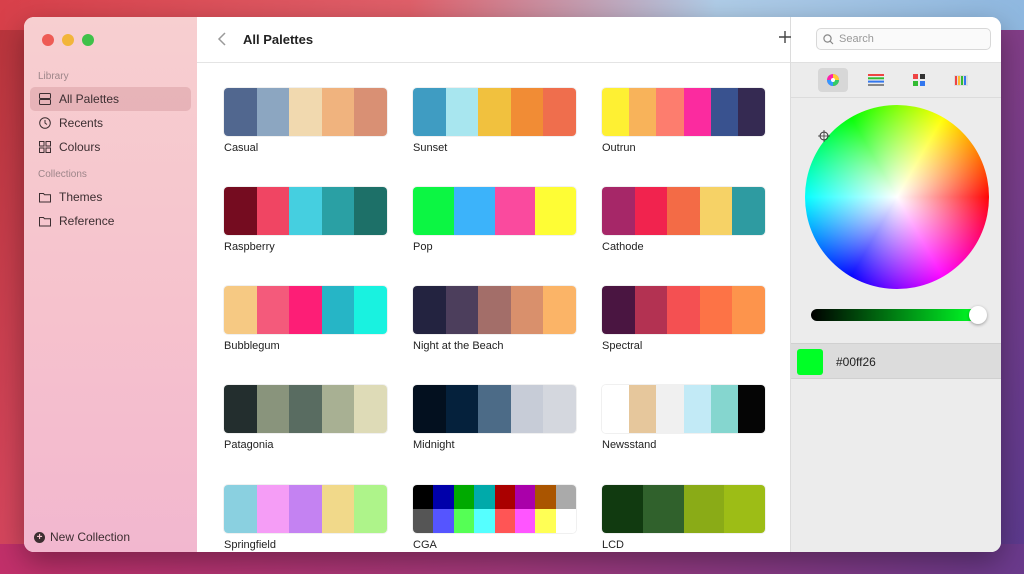  I want to click on palette-name: Raspberry, so click(249, 247).